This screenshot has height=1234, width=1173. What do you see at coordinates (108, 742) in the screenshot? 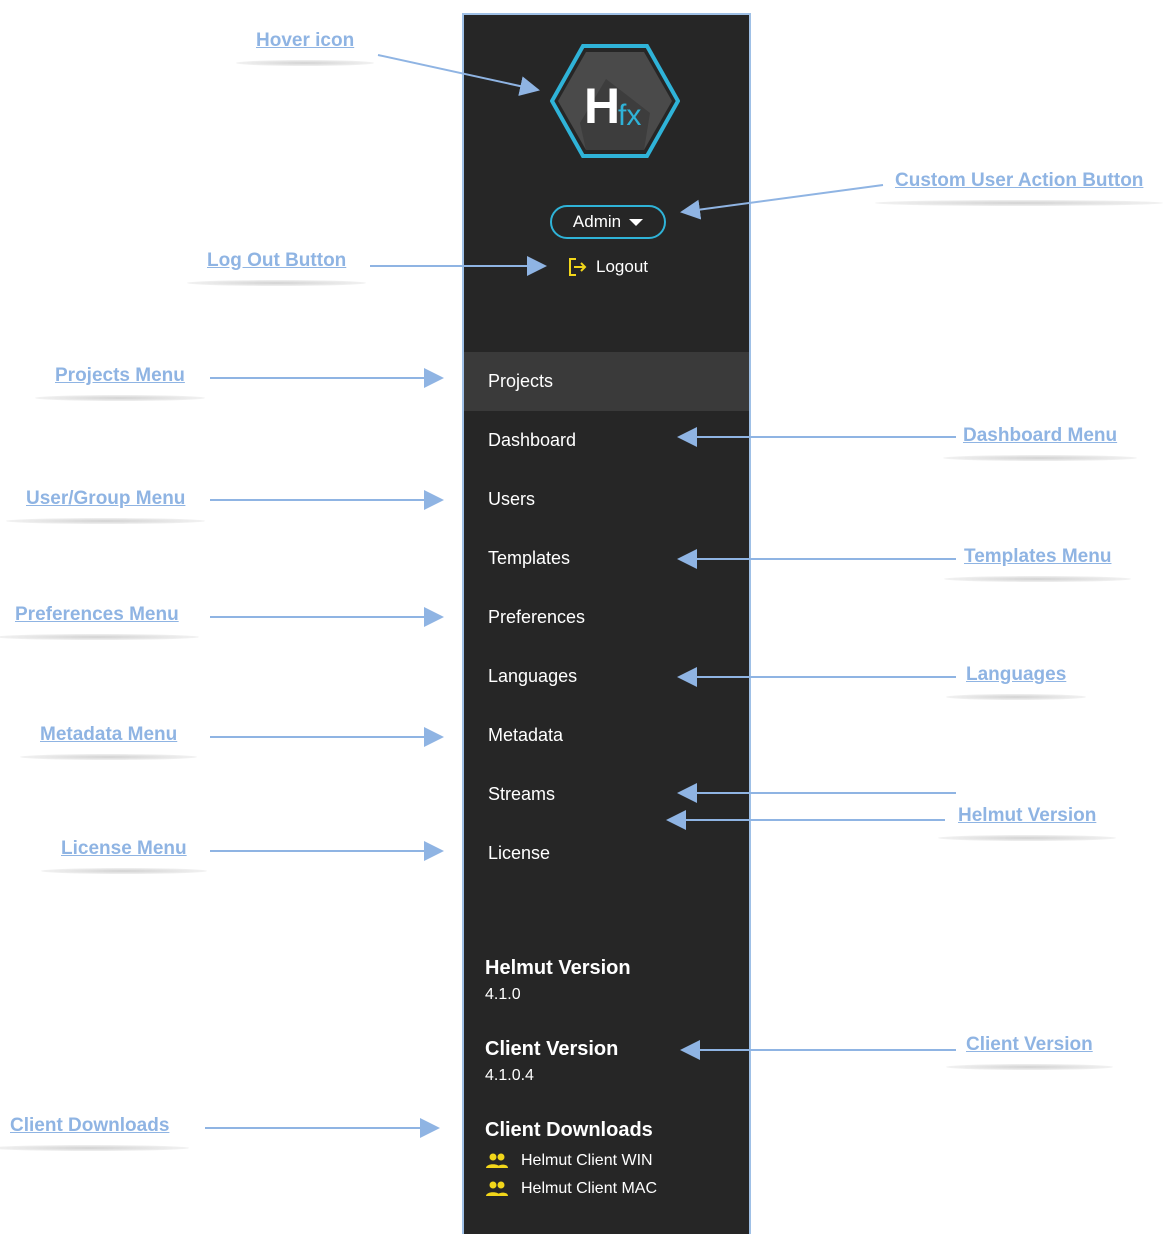
I see `annotation-metadata-menu: Metadata Menu` at bounding box center [108, 742].